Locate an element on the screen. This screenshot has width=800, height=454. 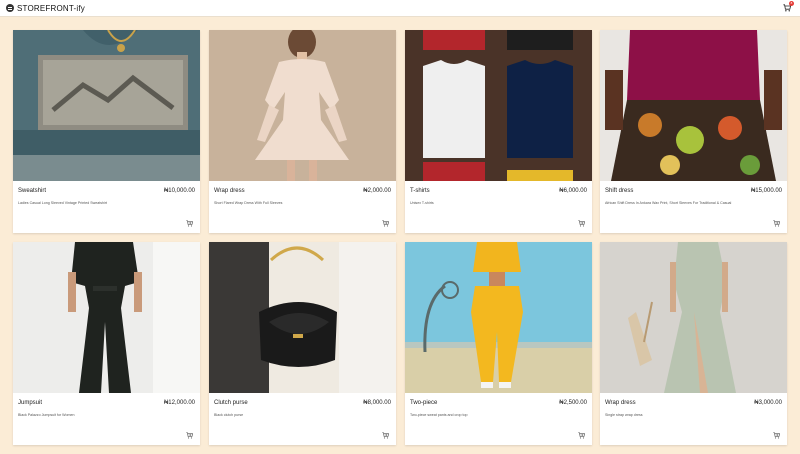
menu-icon is located at coordinates (10, 8).